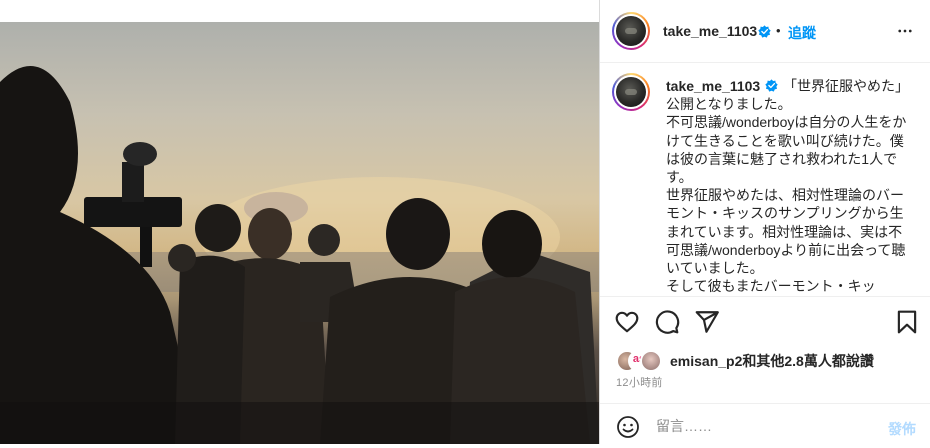  What do you see at coordinates (667, 322) in the screenshot?
I see `comment-icon` at bounding box center [667, 322].